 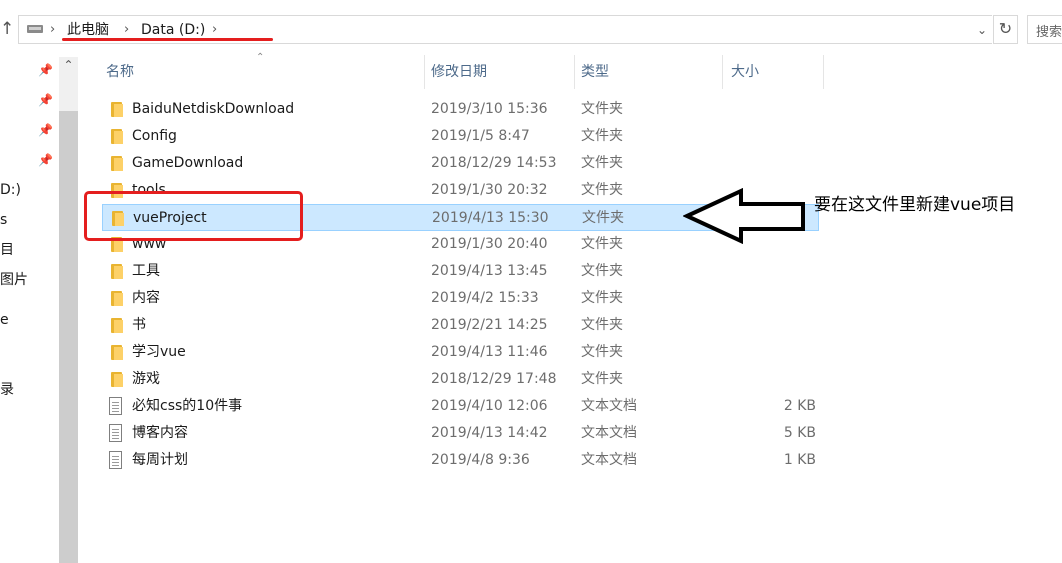 I want to click on list-item: 学习vue 2019/4/13 11:46 文件夹, so click(x=460, y=352).